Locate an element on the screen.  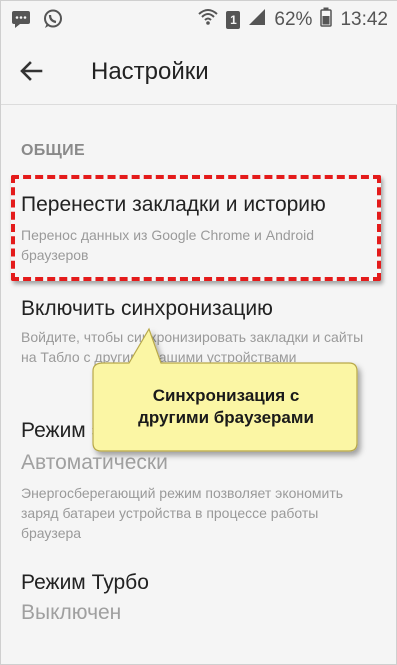
battery-icon is located at coordinates (326, 20).